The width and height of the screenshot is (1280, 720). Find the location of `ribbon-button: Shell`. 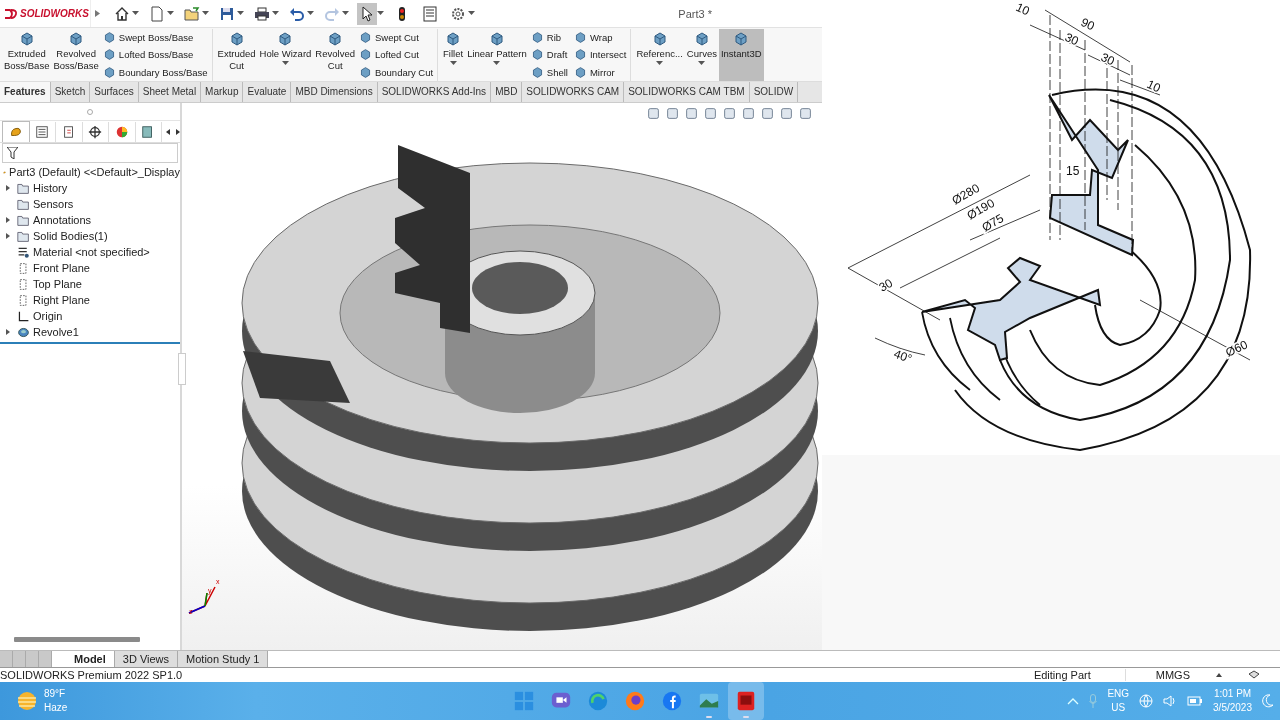

ribbon-button: Shell is located at coordinates (549, 72).